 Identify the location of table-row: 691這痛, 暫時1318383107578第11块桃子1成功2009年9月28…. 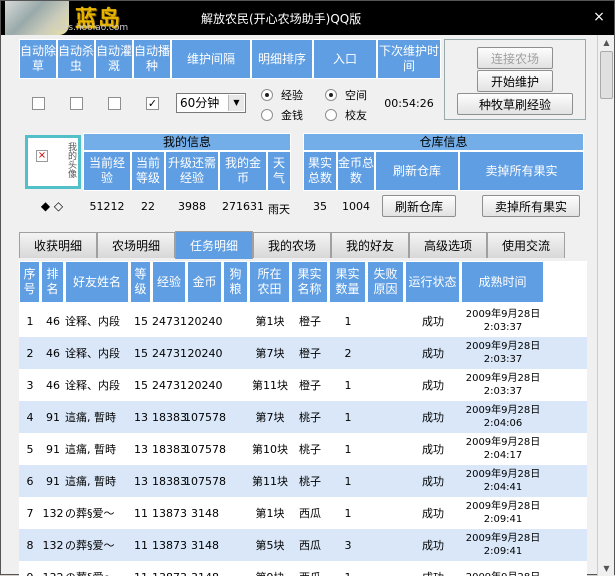
(303, 481).